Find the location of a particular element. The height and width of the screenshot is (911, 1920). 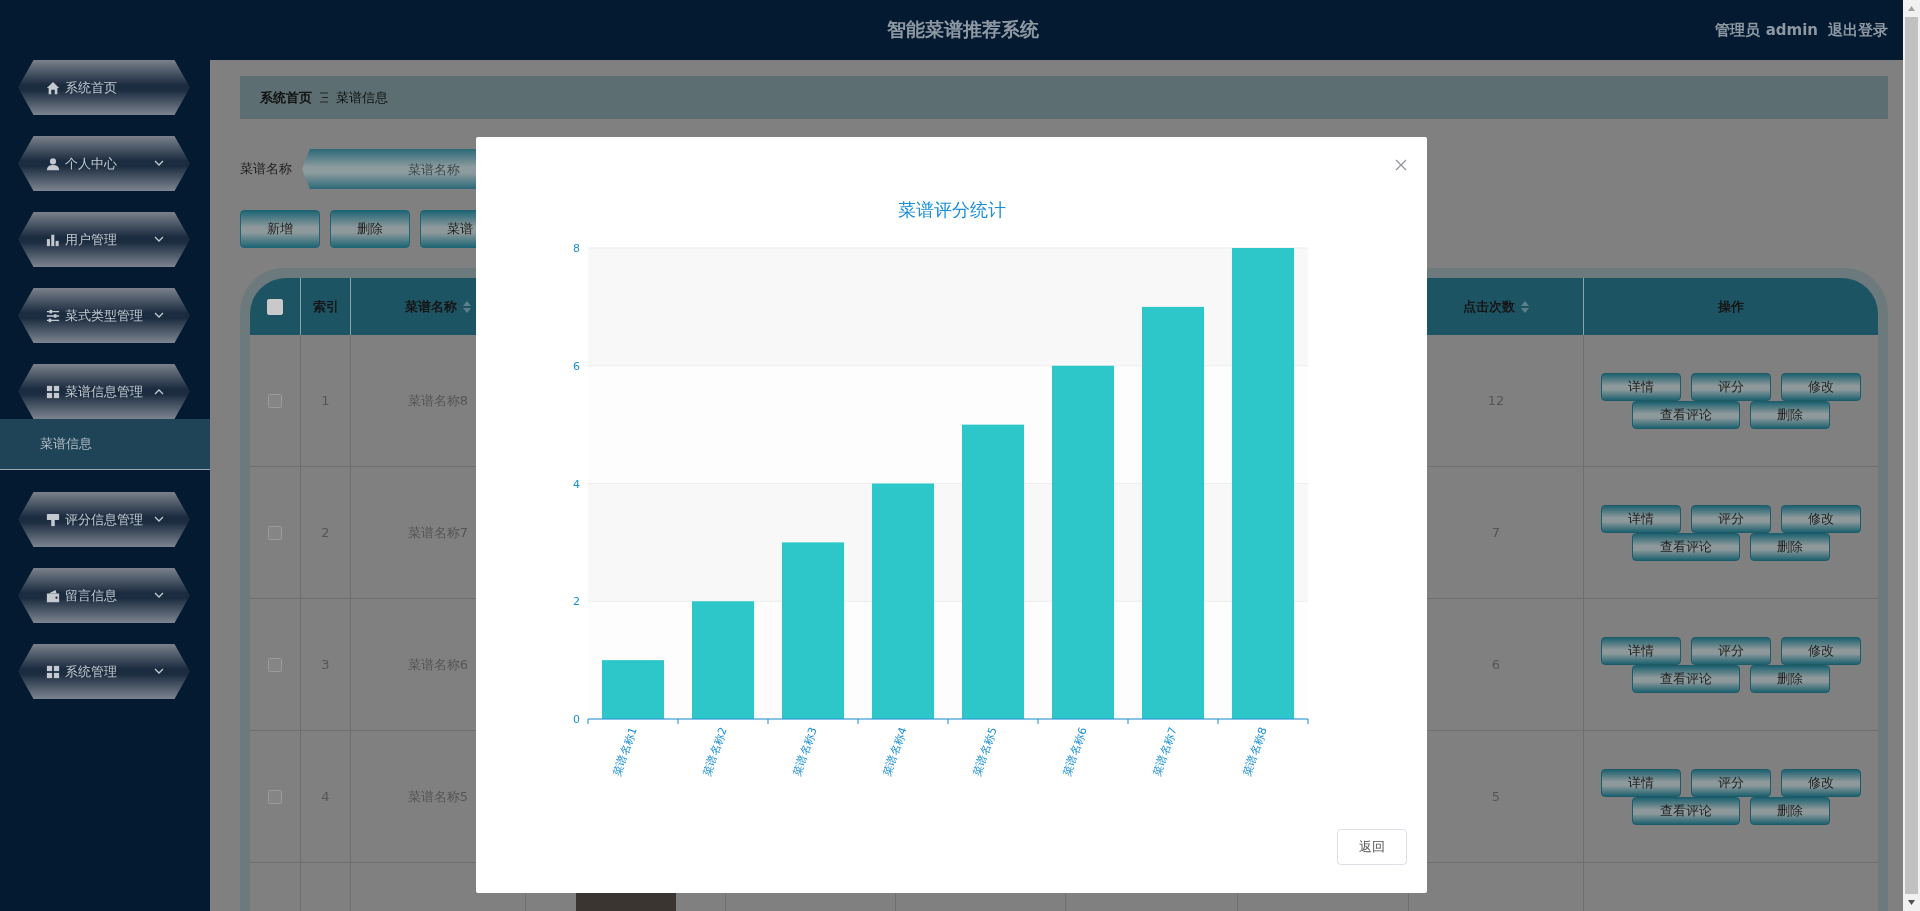

close-icon is located at coordinates (1401, 164).